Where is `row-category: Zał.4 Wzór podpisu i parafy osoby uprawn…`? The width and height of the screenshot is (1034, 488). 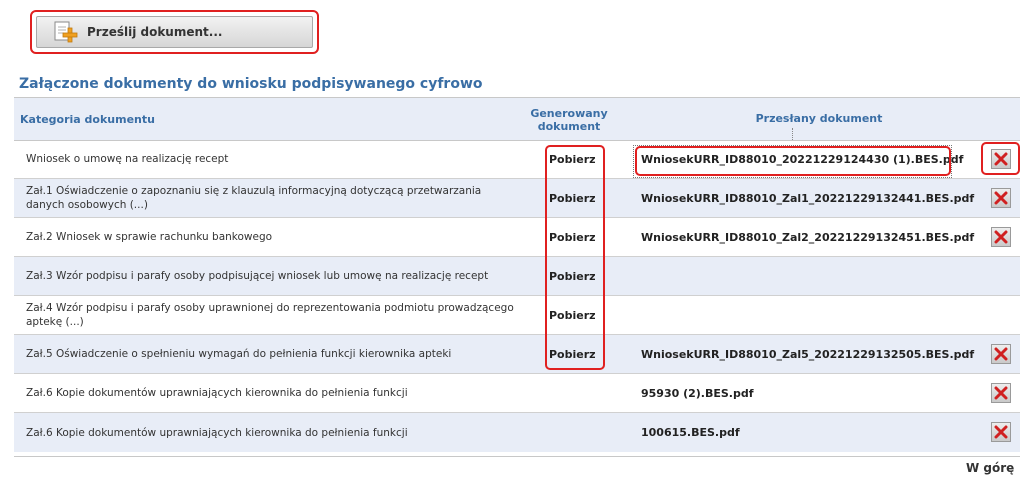 row-category: Zał.4 Wzór podpisu i parafy osoby uprawn… is located at coordinates (270, 315).